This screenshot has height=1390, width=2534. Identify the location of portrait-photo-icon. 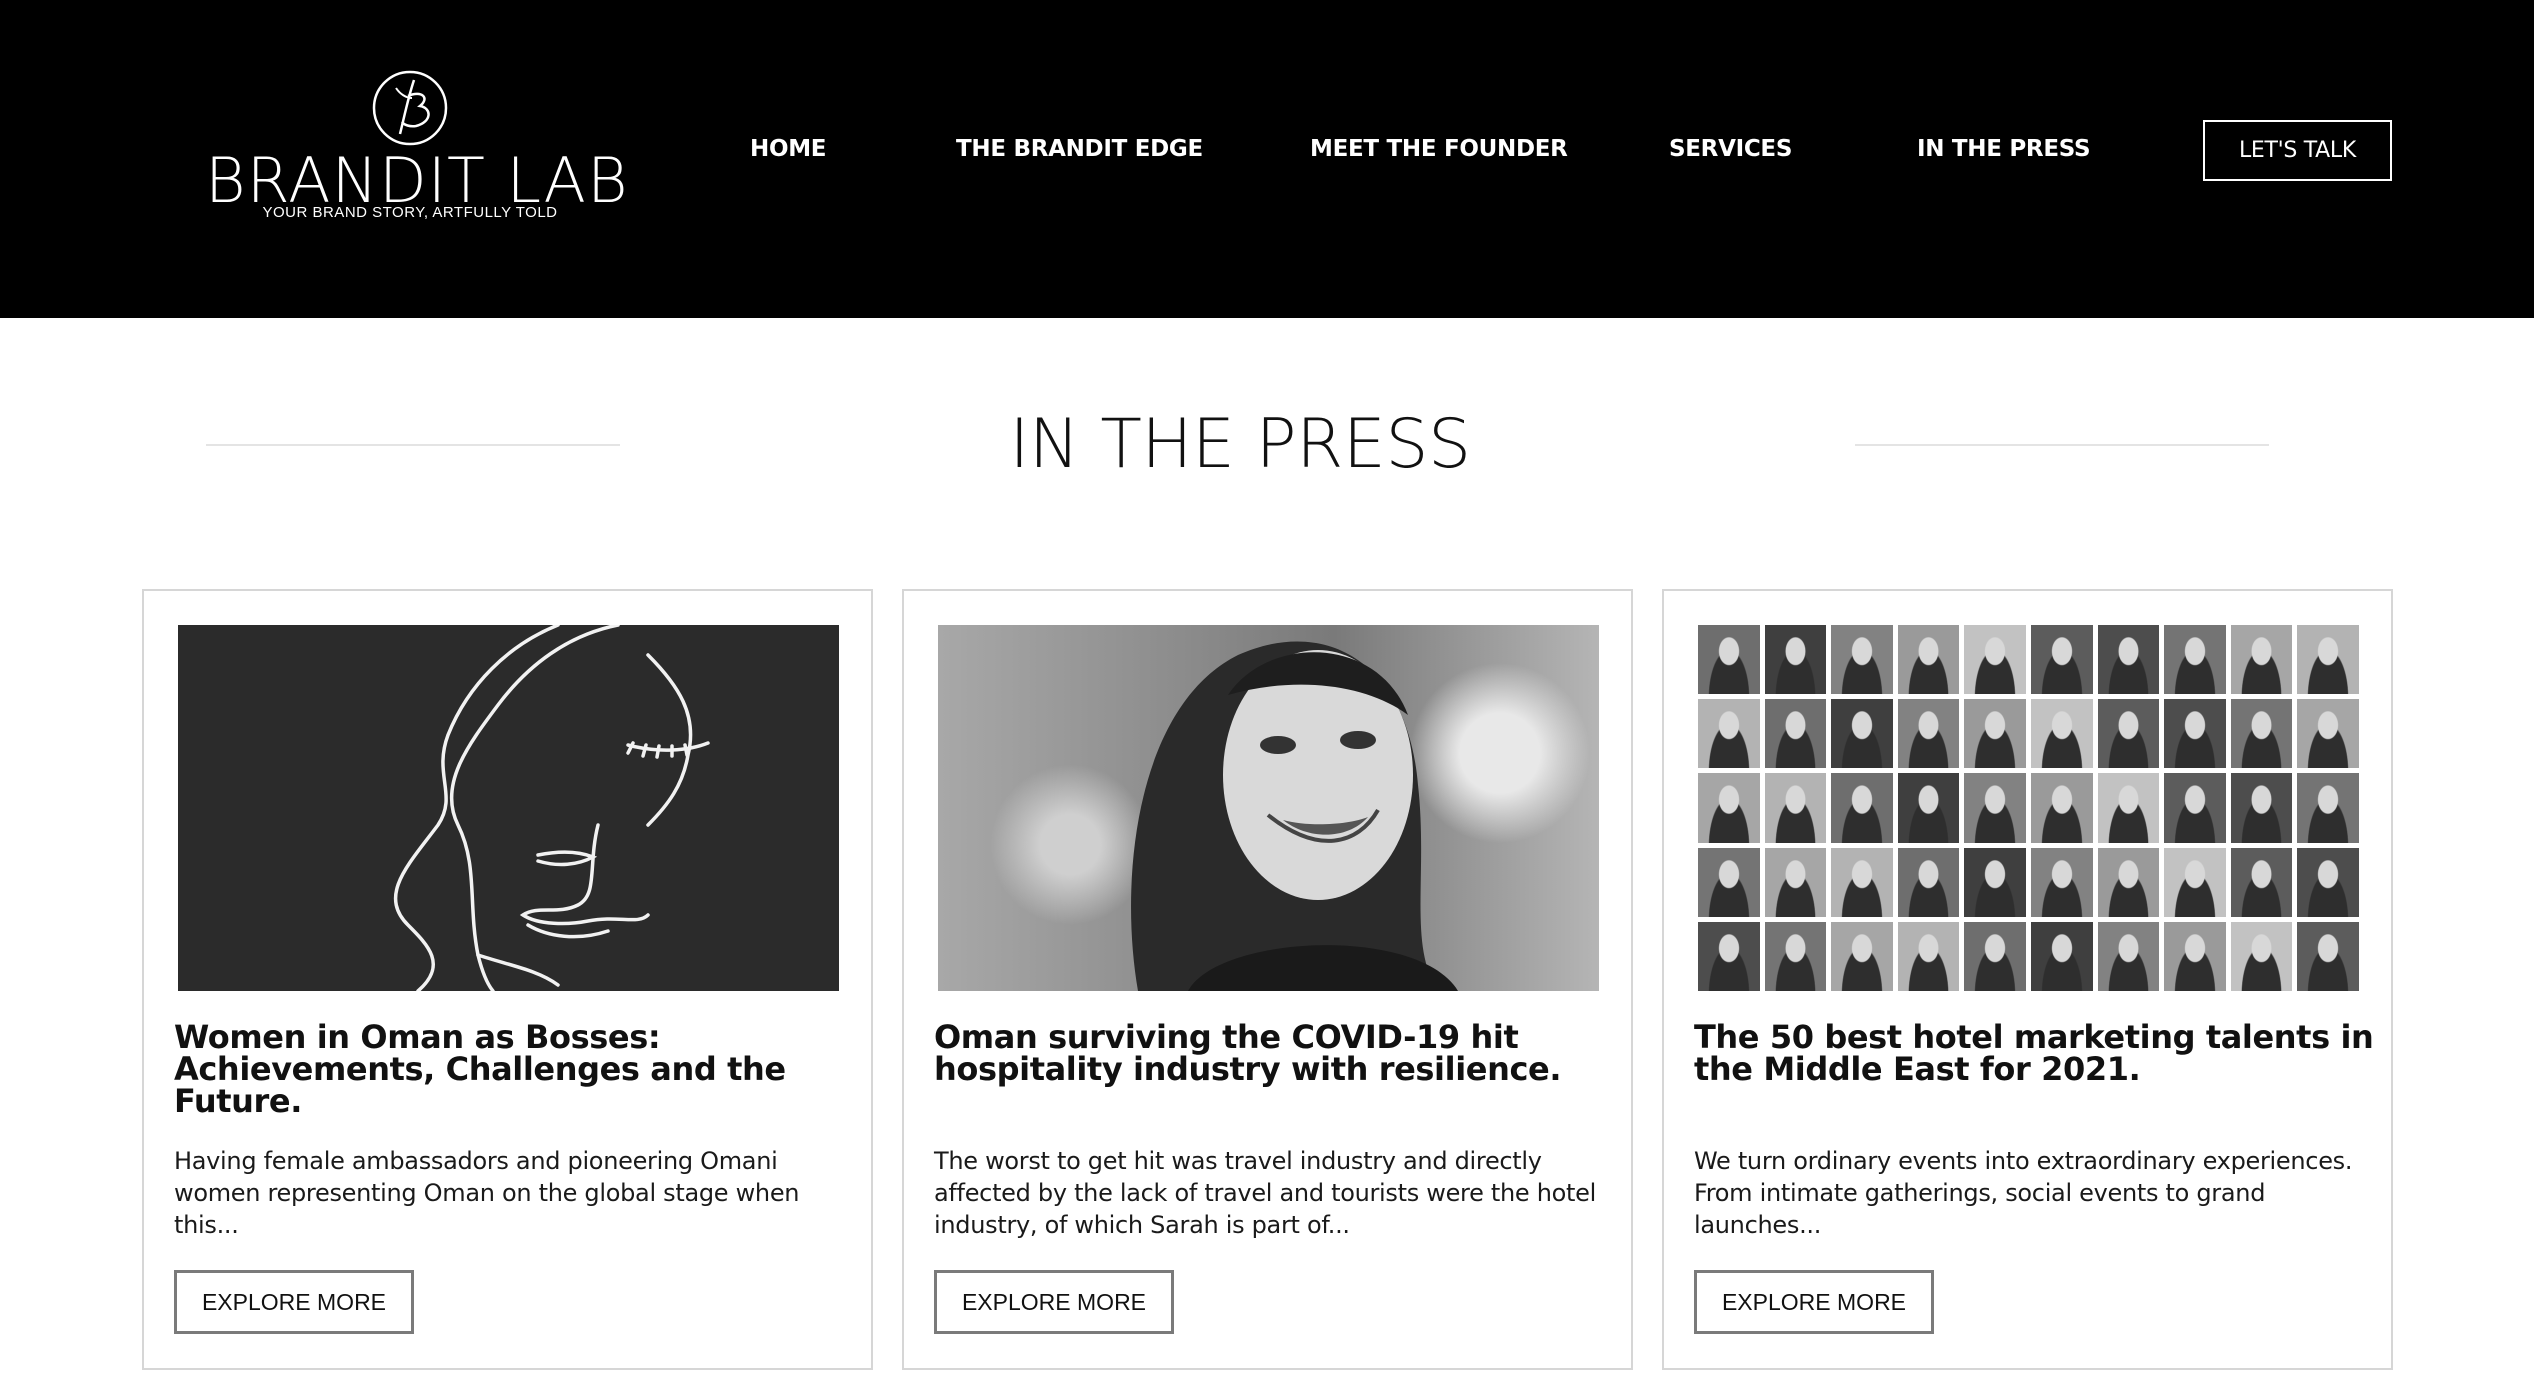
(1294, 816).